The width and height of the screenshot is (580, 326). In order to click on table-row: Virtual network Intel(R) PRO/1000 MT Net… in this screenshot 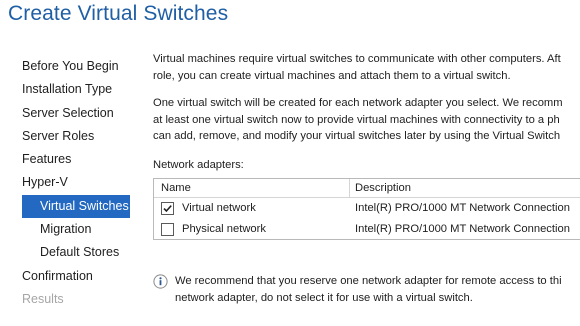, I will do `click(367, 208)`.